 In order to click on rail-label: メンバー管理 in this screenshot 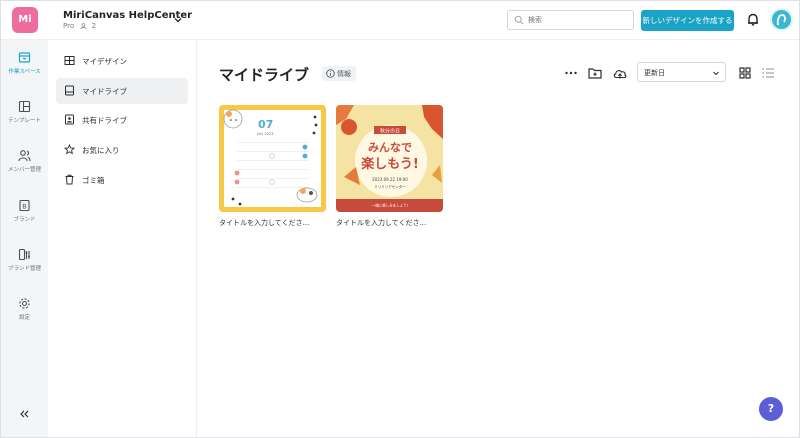, I will do `click(24, 170)`.